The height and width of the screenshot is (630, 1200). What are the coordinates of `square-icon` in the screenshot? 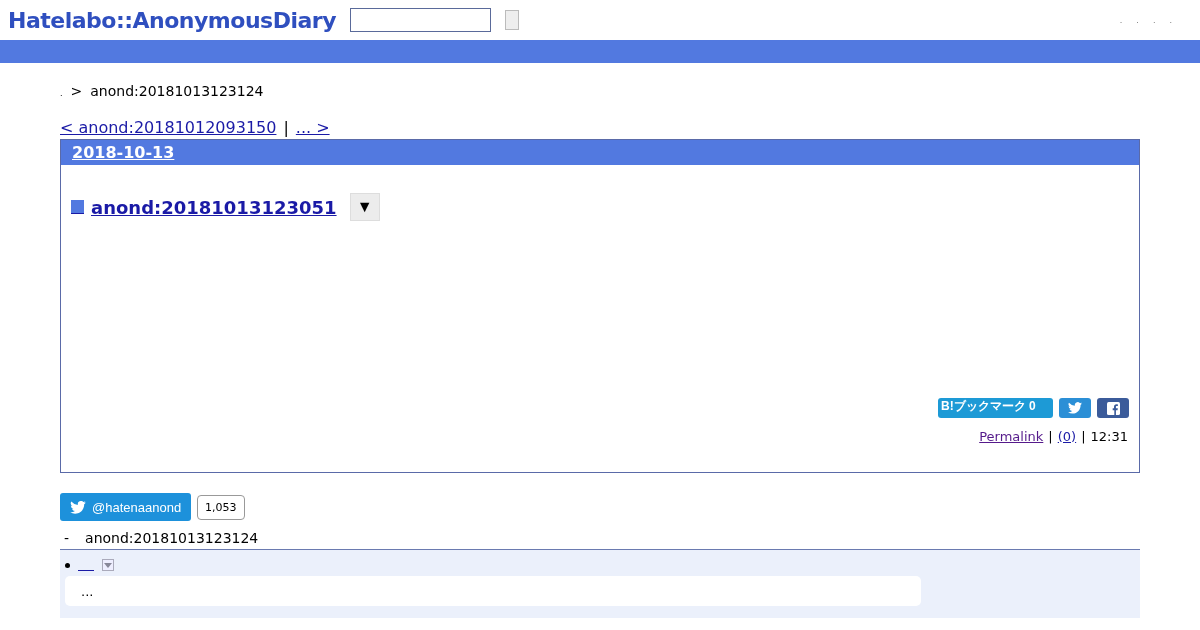 It's located at (77, 207).